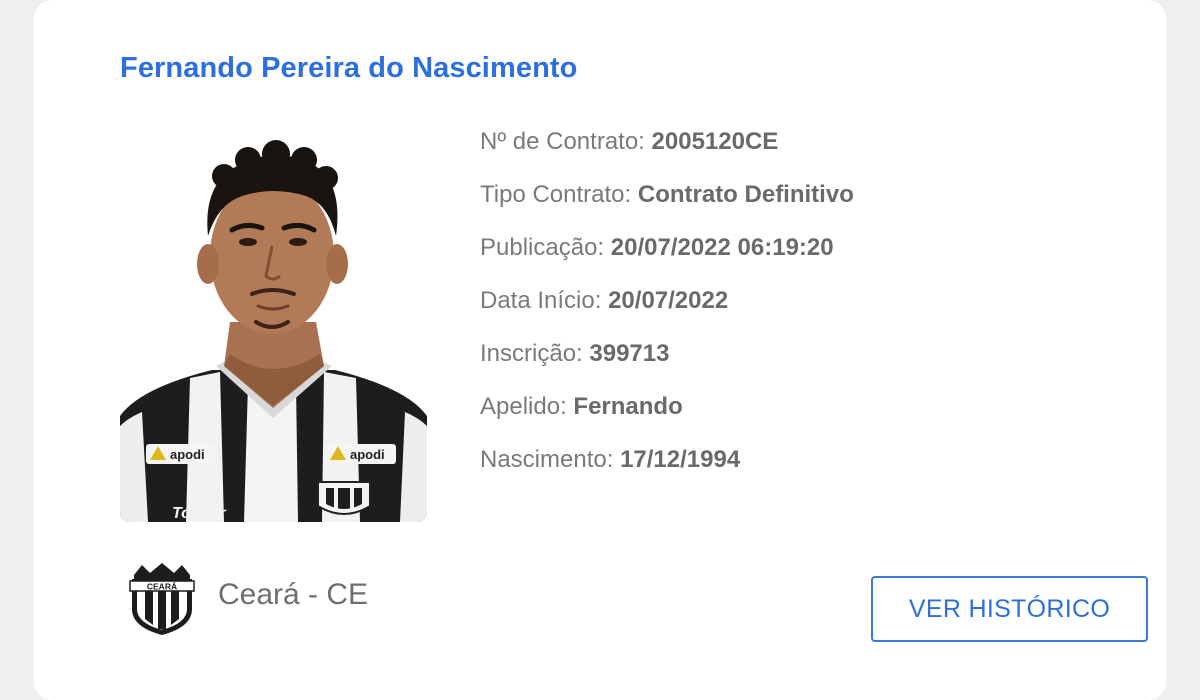 This screenshot has height=700, width=1200. I want to click on club-crest-icon: CEARÁ, so click(162, 599).